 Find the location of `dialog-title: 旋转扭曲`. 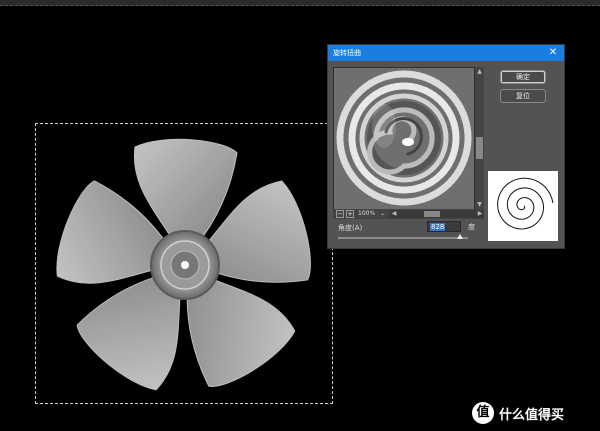

dialog-title: 旋转扭曲 is located at coordinates (347, 53).